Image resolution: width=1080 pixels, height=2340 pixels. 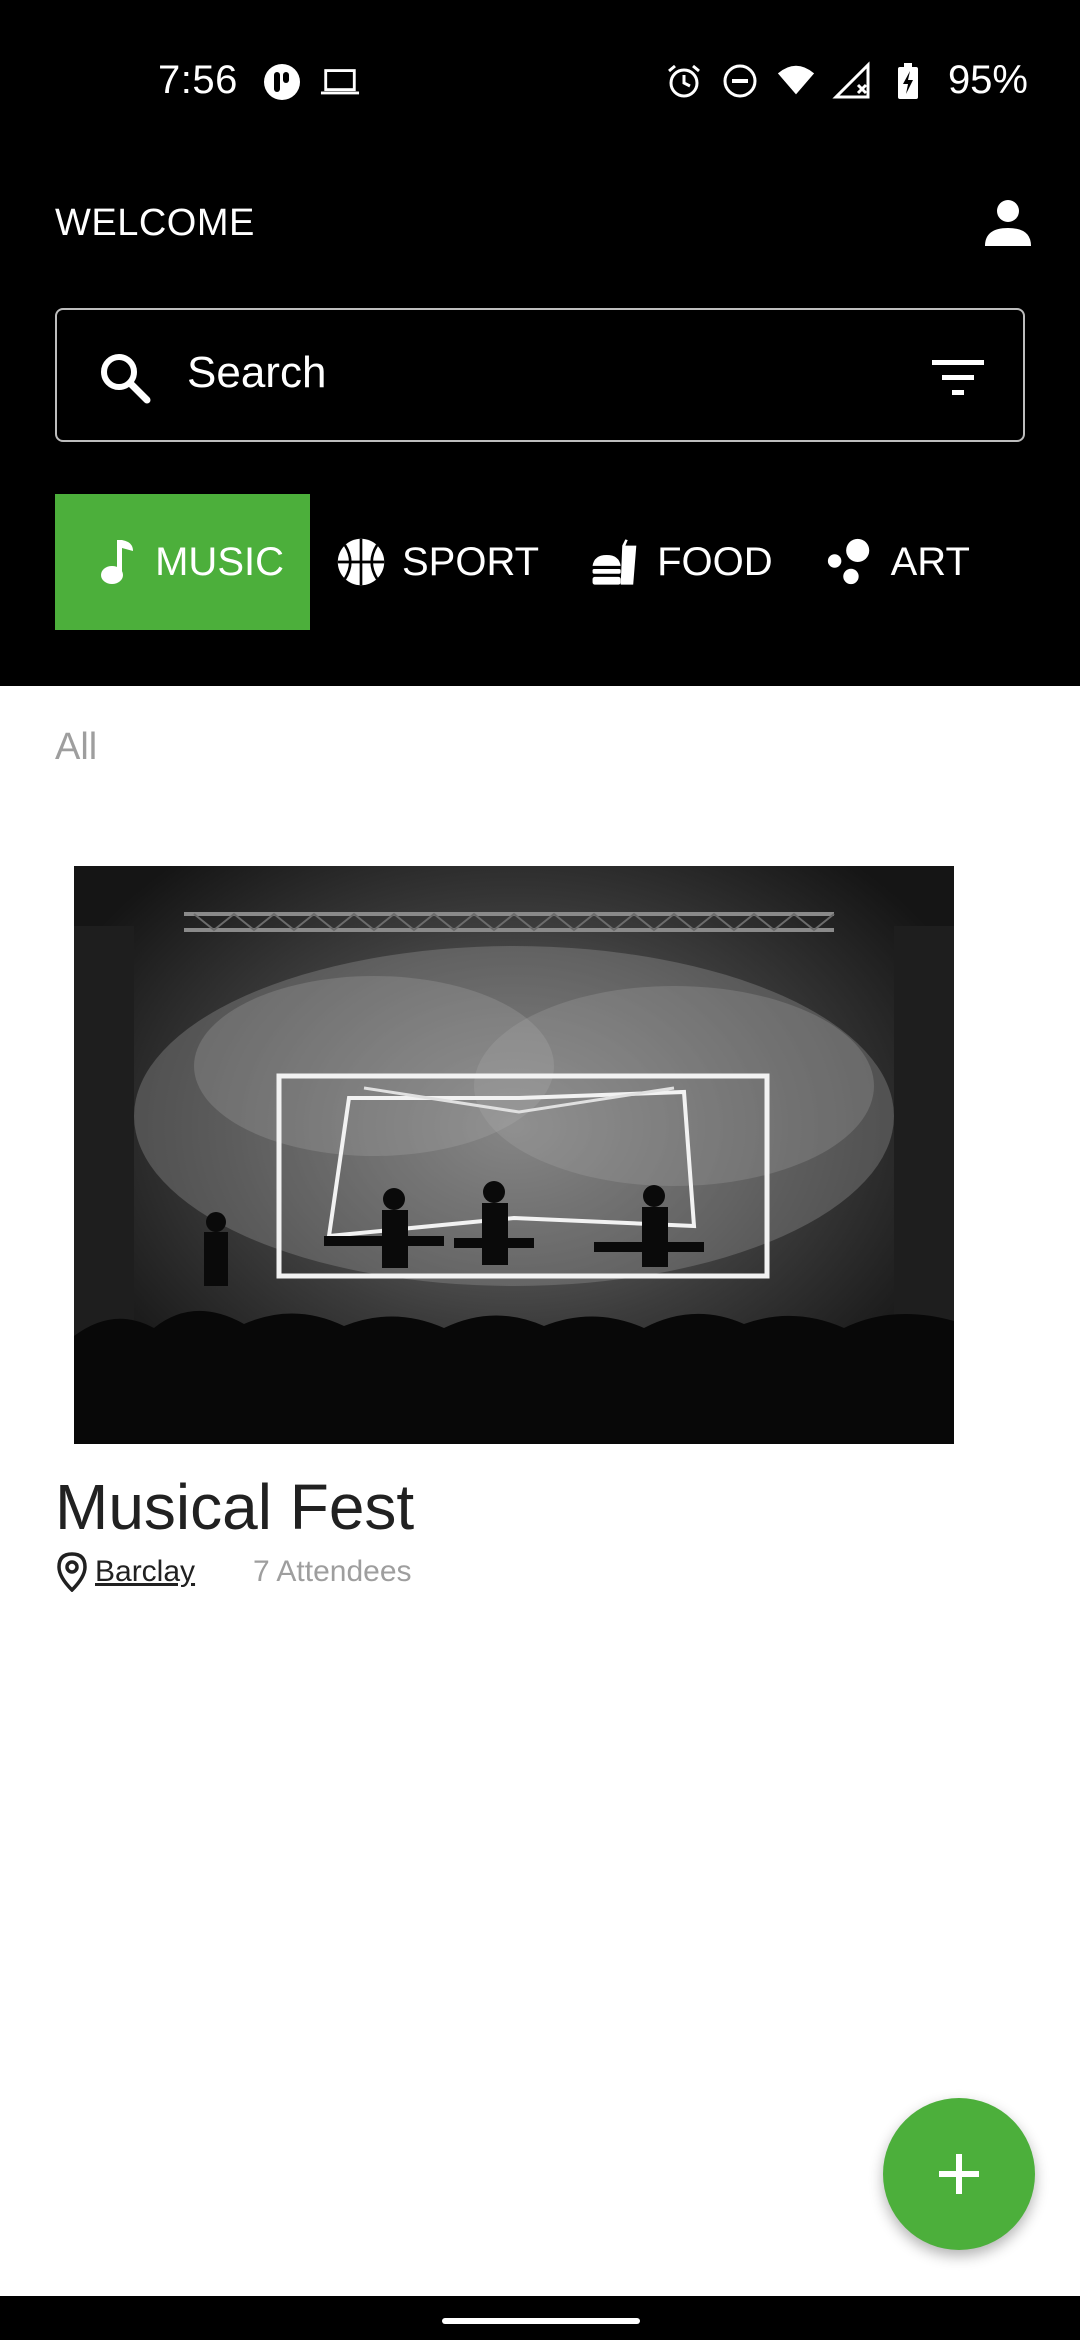 What do you see at coordinates (850, 562) in the screenshot?
I see `bubbles-icon` at bounding box center [850, 562].